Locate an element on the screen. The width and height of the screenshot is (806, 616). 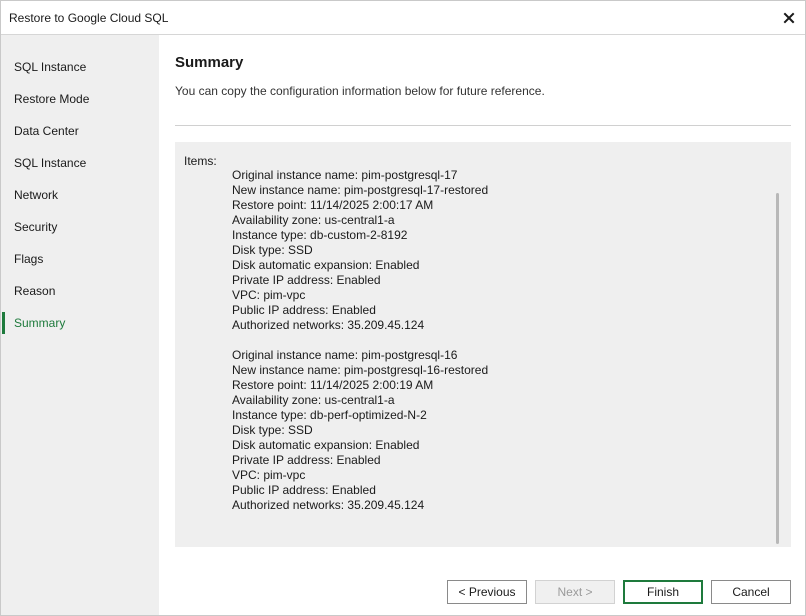
step-restore-mode: Restore Mode is located at coordinates (80, 99).